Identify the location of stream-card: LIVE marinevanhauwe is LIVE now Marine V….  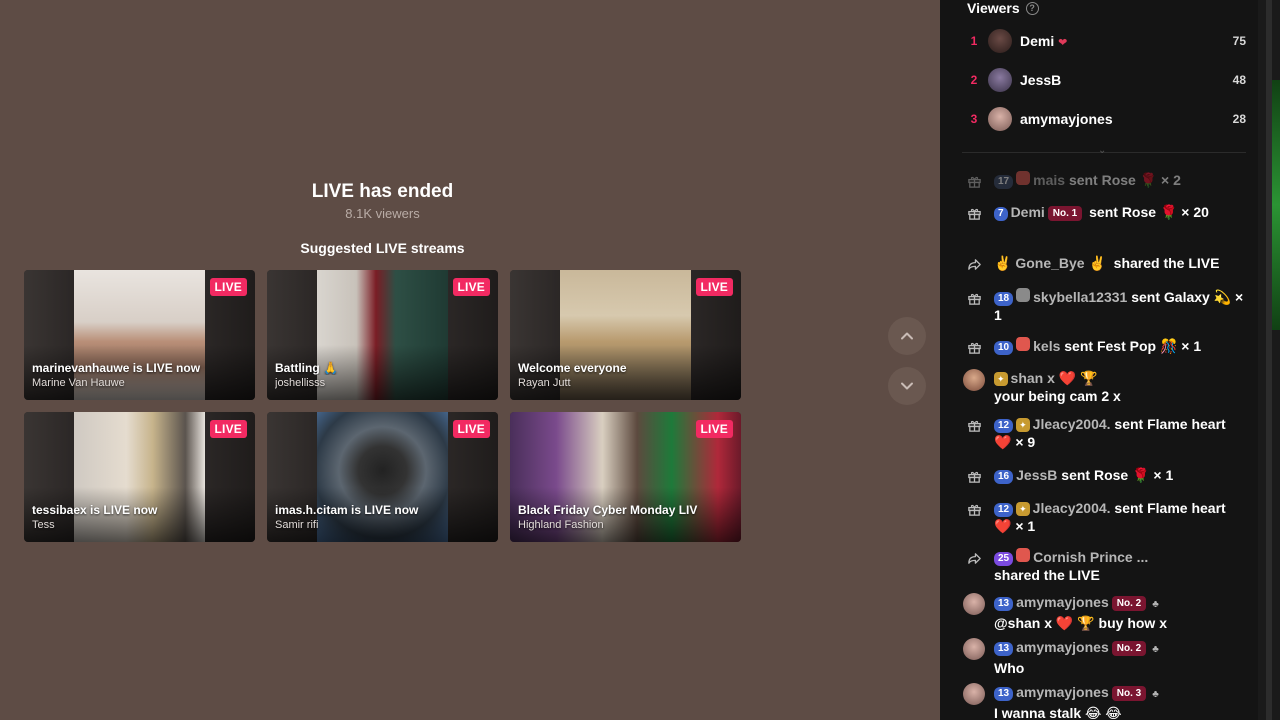
(139, 335).